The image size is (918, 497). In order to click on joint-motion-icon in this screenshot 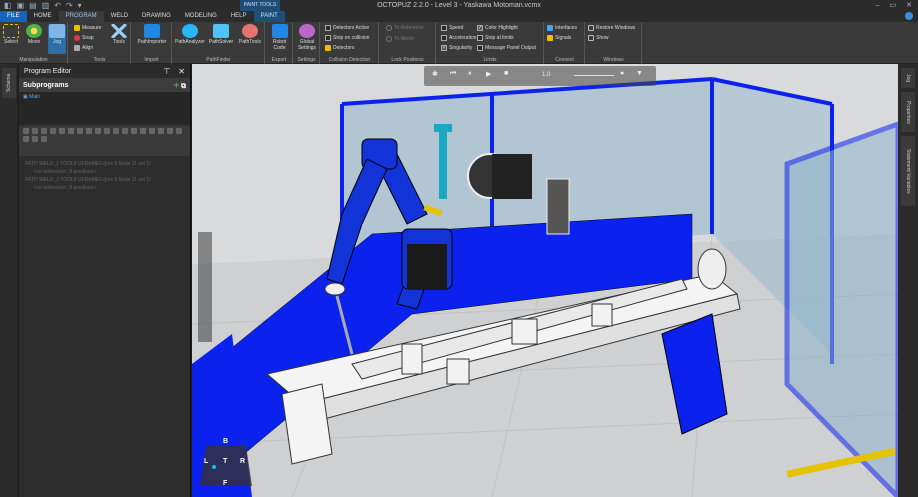, I will do `click(35, 131)`.